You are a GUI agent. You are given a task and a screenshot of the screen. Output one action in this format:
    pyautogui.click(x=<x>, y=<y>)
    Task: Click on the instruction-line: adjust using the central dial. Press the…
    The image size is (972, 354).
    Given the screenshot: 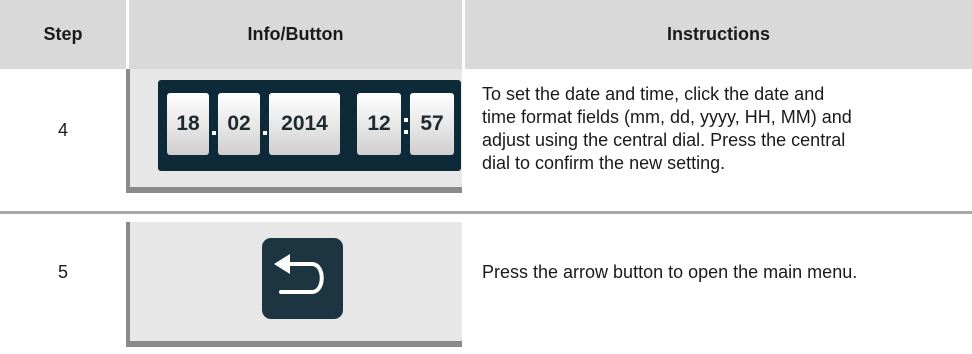 What is the action you would take?
    pyautogui.click(x=664, y=140)
    